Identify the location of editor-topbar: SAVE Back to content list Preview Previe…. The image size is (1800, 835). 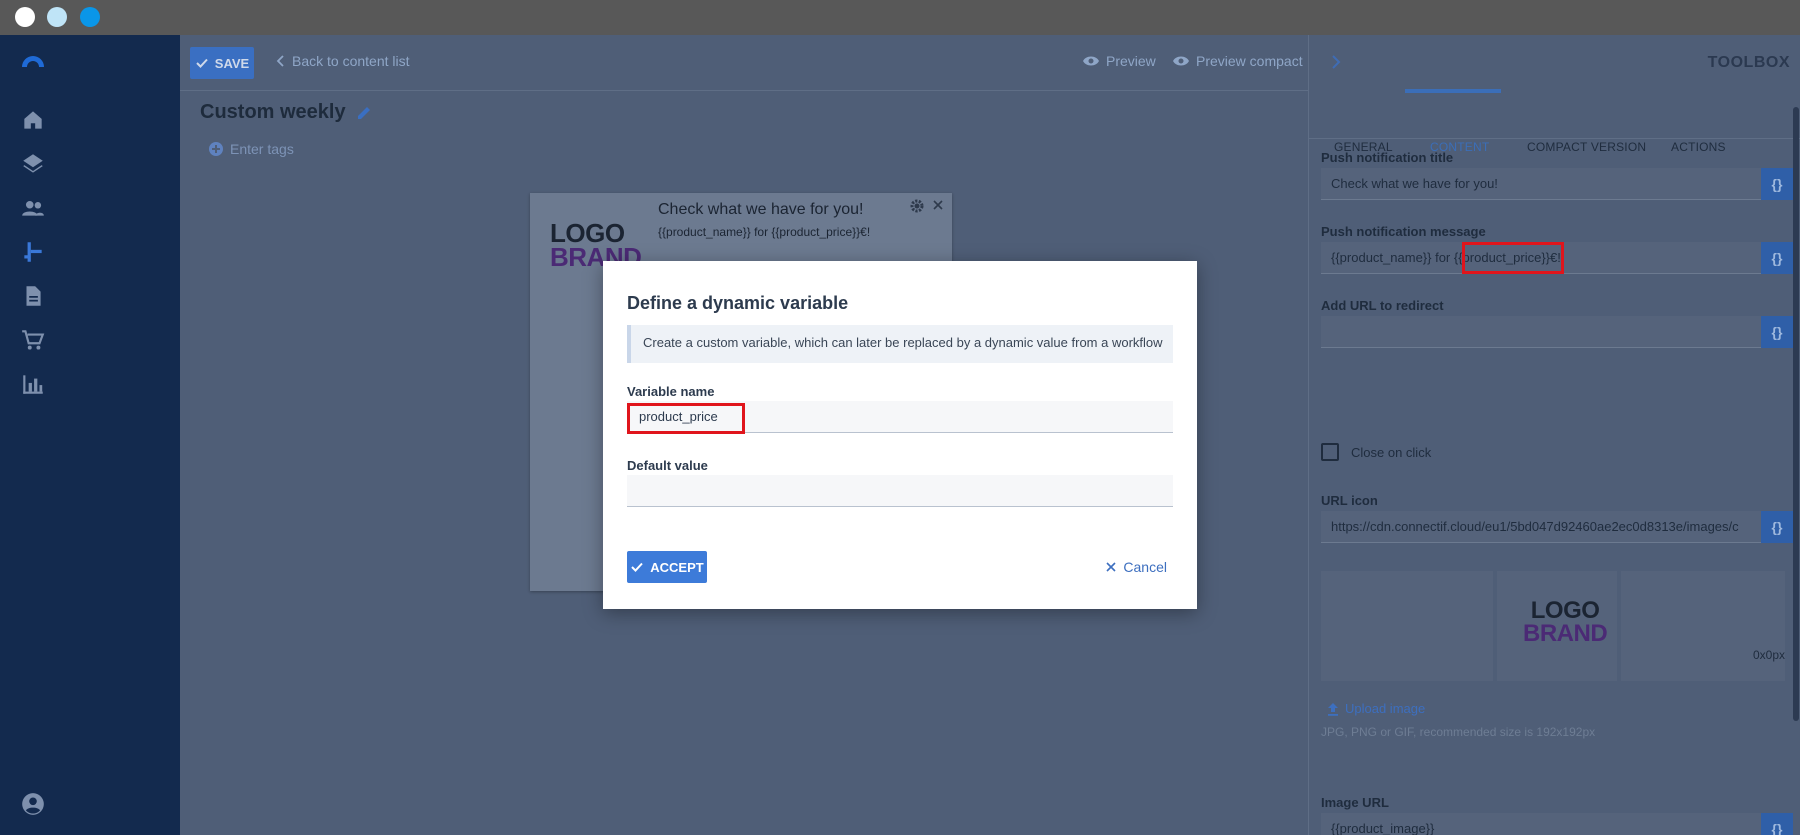
(744, 63).